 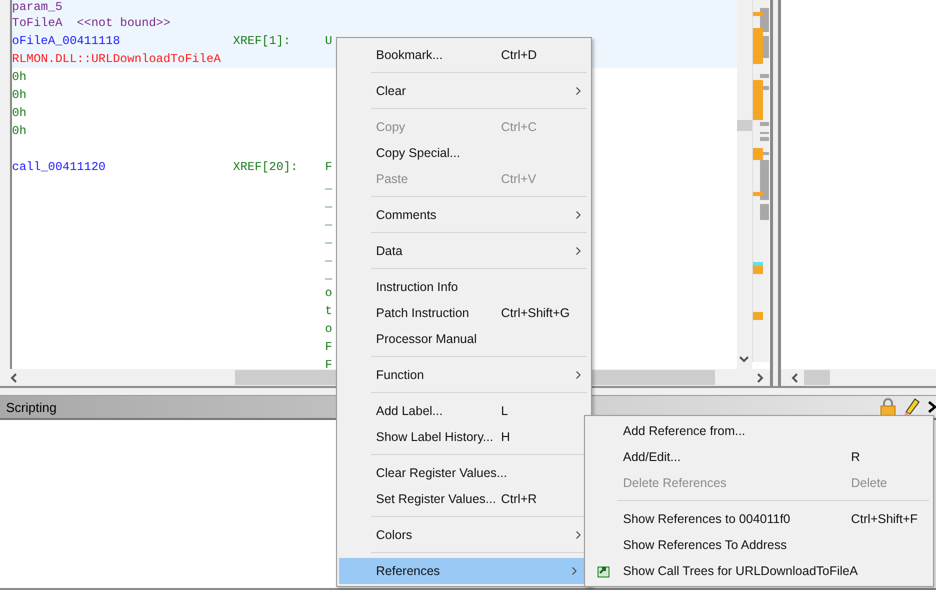 I want to click on code-label: ToFileA <<not bound>>, so click(x=91, y=23).